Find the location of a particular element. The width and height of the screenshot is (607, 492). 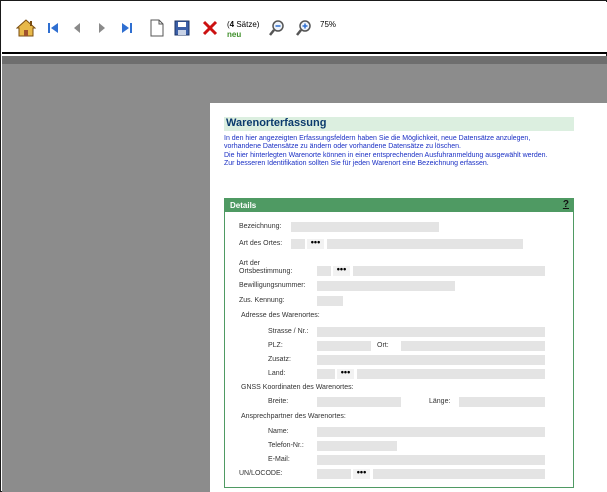

zoom-in-icon is located at coordinates (304, 28).